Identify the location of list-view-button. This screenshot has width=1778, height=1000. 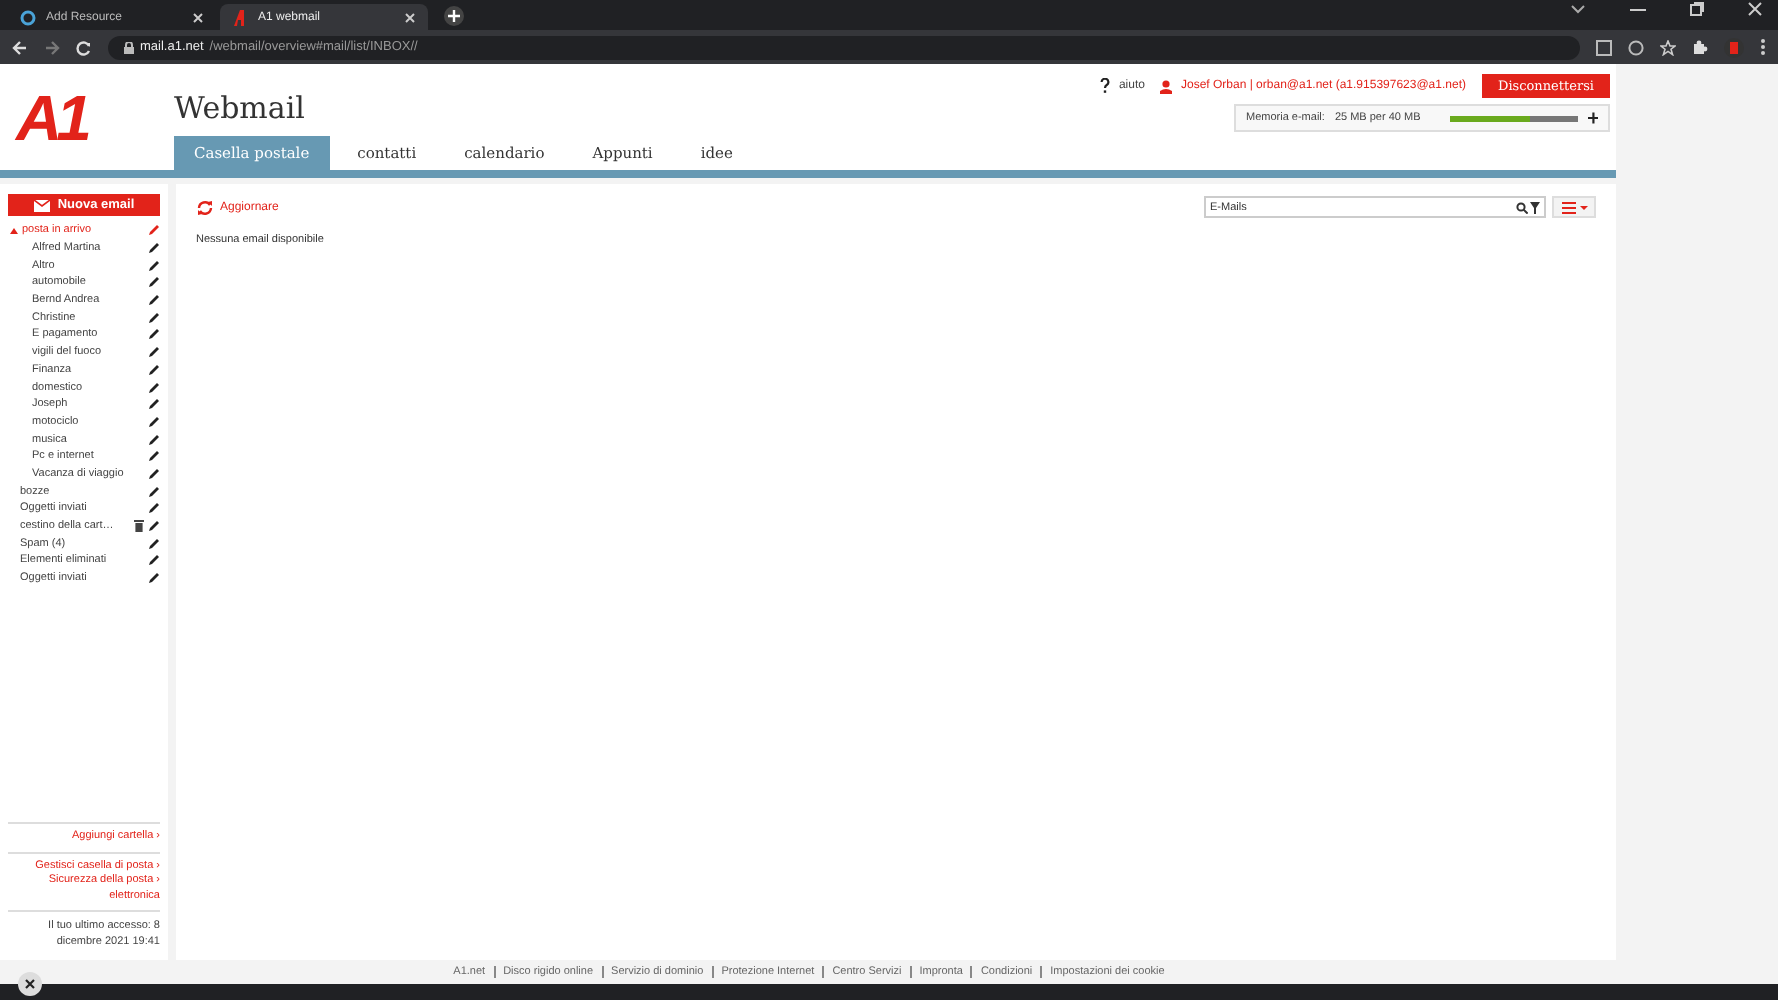
(1574, 207).